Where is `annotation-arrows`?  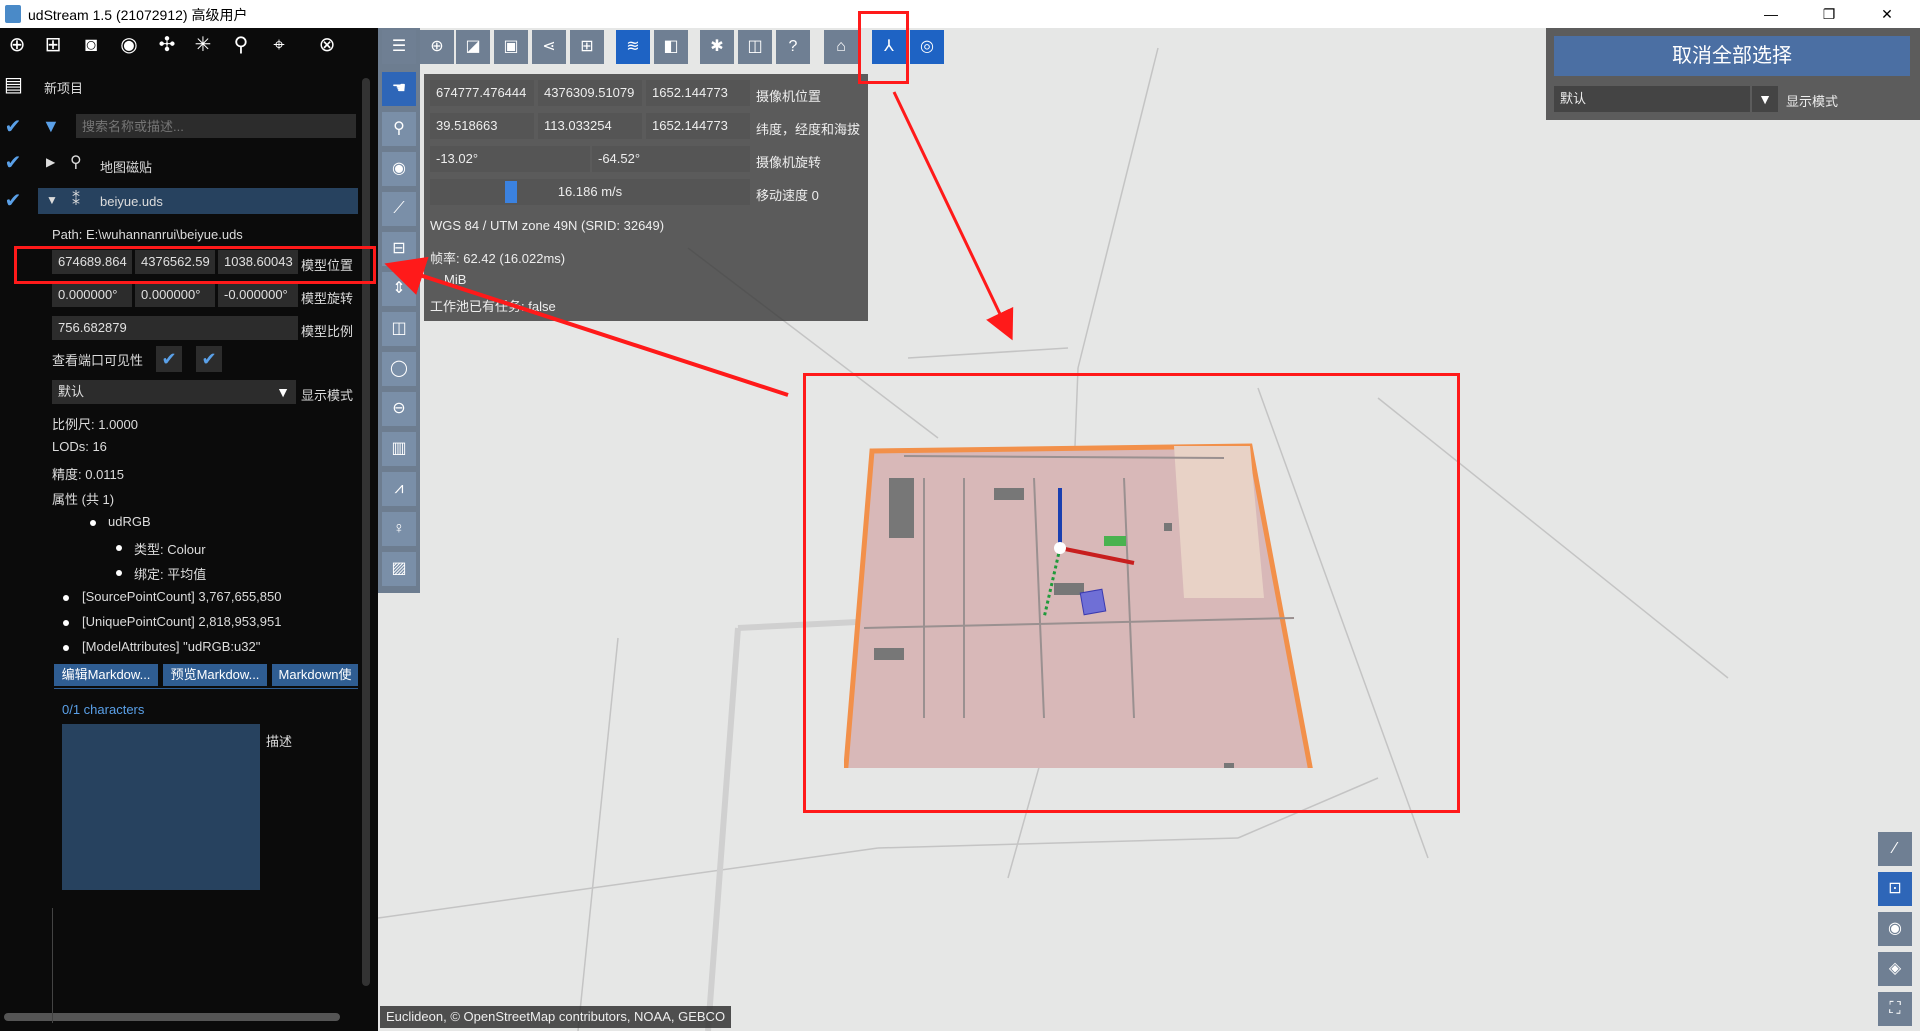 annotation-arrows is located at coordinates (699, 244).